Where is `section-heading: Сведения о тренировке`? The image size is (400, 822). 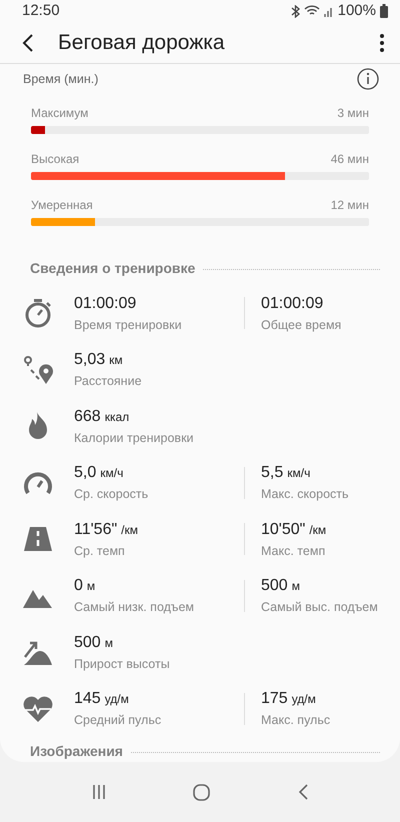
section-heading: Сведения о тренировке is located at coordinates (113, 268).